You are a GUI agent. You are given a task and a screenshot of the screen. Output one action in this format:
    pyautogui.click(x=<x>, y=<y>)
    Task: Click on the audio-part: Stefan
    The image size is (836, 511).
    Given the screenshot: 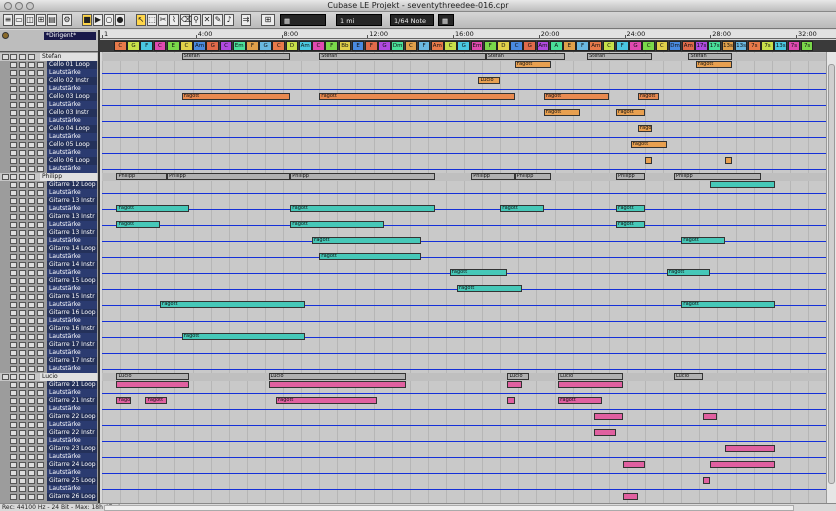 What is the action you would take?
    pyautogui.click(x=236, y=56)
    